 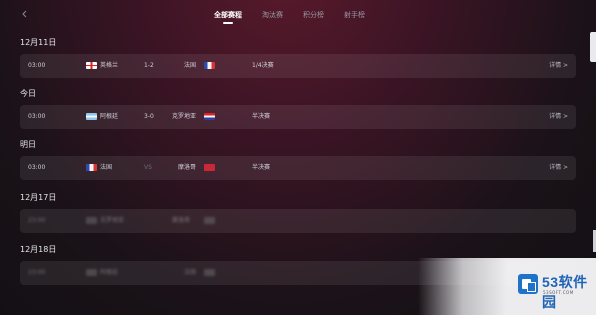 What do you see at coordinates (149, 65) in the screenshot?
I see `match-score: 1-2` at bounding box center [149, 65].